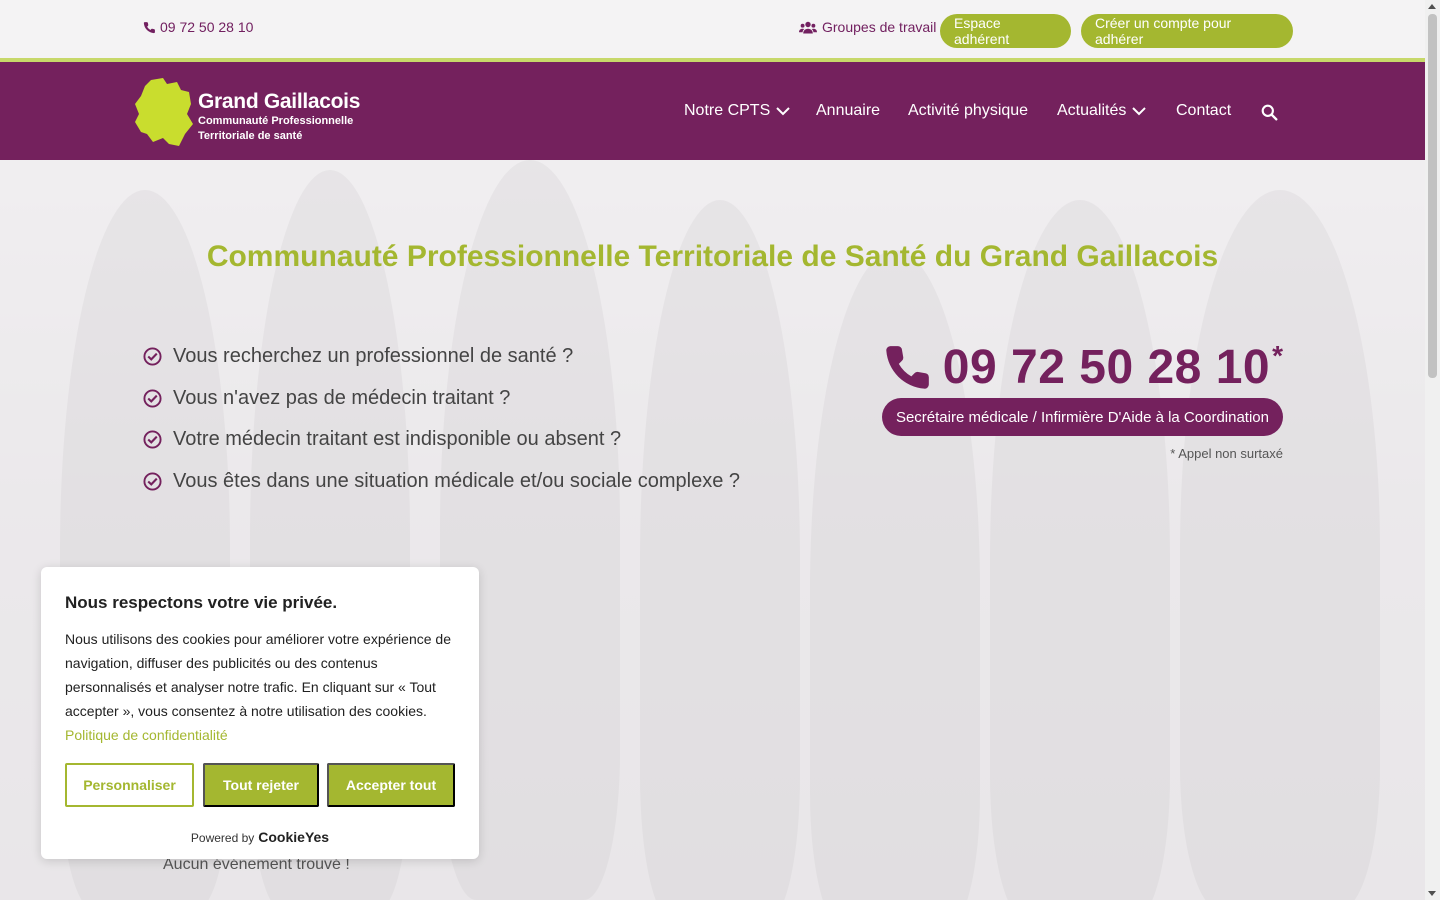 The image size is (1440, 900). I want to click on nav-label: Notre CPTS, so click(727, 110).